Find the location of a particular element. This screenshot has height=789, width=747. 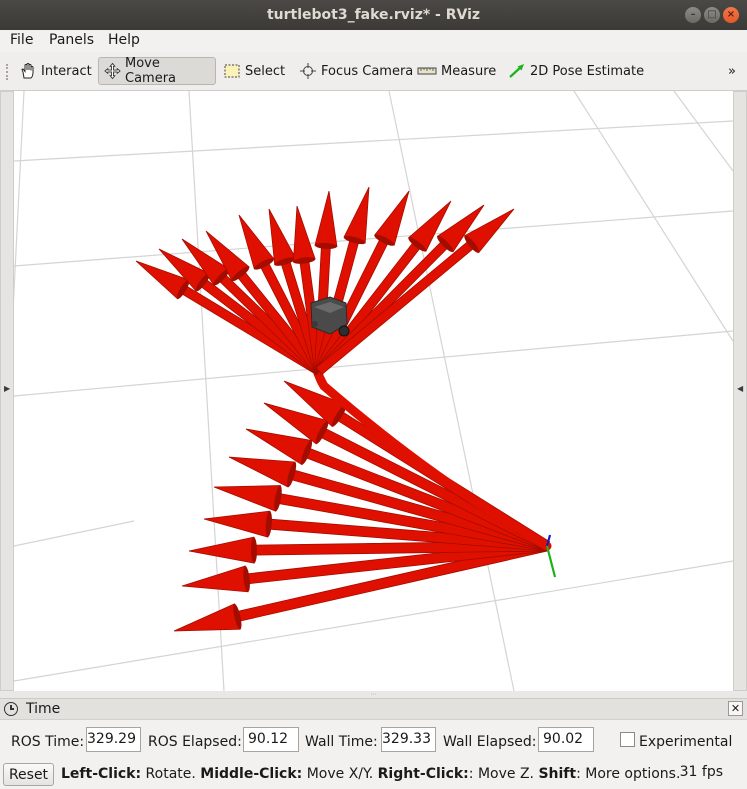

tool-select: Select is located at coordinates (254, 71).